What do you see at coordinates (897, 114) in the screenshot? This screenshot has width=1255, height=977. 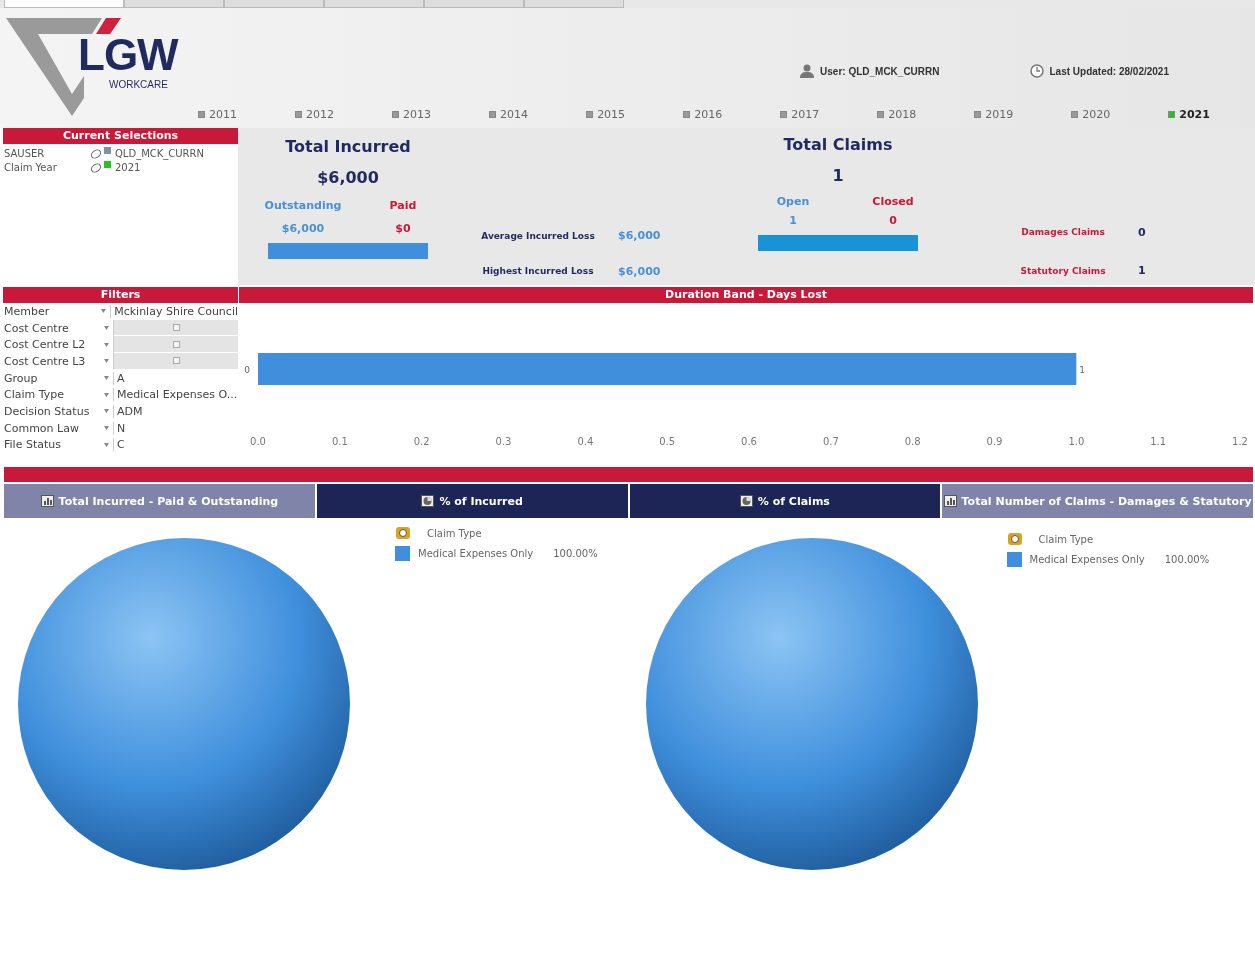 I see `year-option: 2018` at bounding box center [897, 114].